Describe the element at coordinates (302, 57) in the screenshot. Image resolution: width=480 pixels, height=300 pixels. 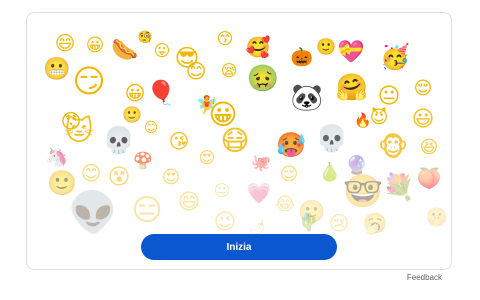
I see `pumpkin-face-emoji: 🎃` at that location.